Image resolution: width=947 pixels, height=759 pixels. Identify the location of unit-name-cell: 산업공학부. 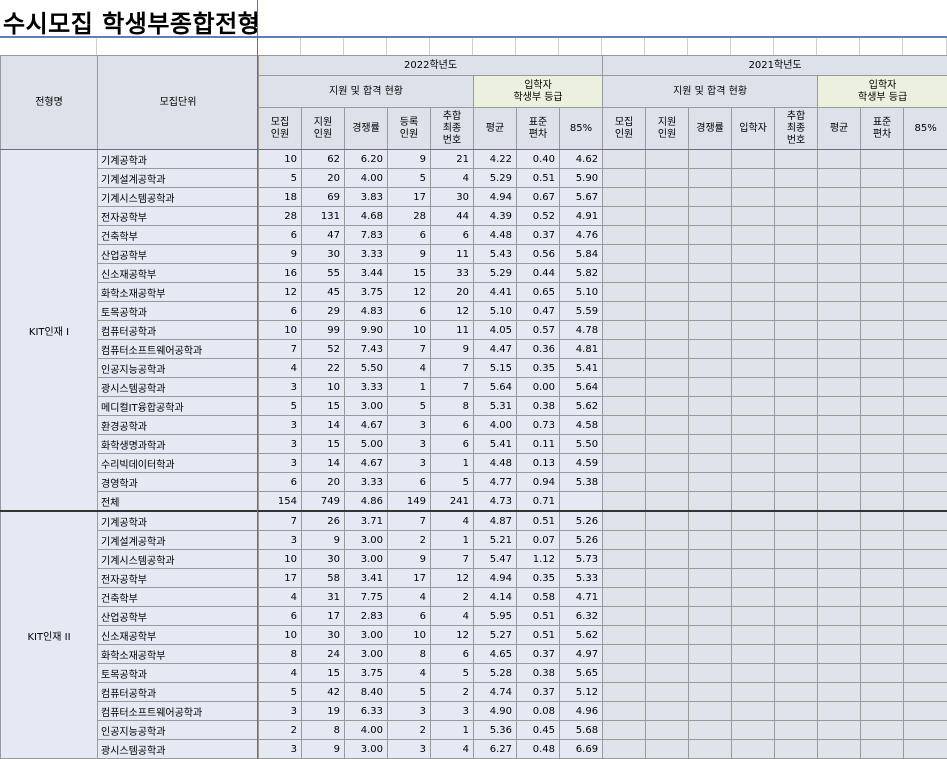
(178, 254).